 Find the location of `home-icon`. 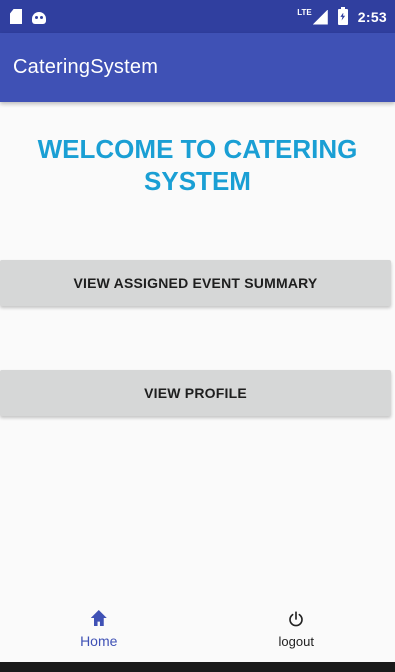

home-icon is located at coordinates (98, 618).